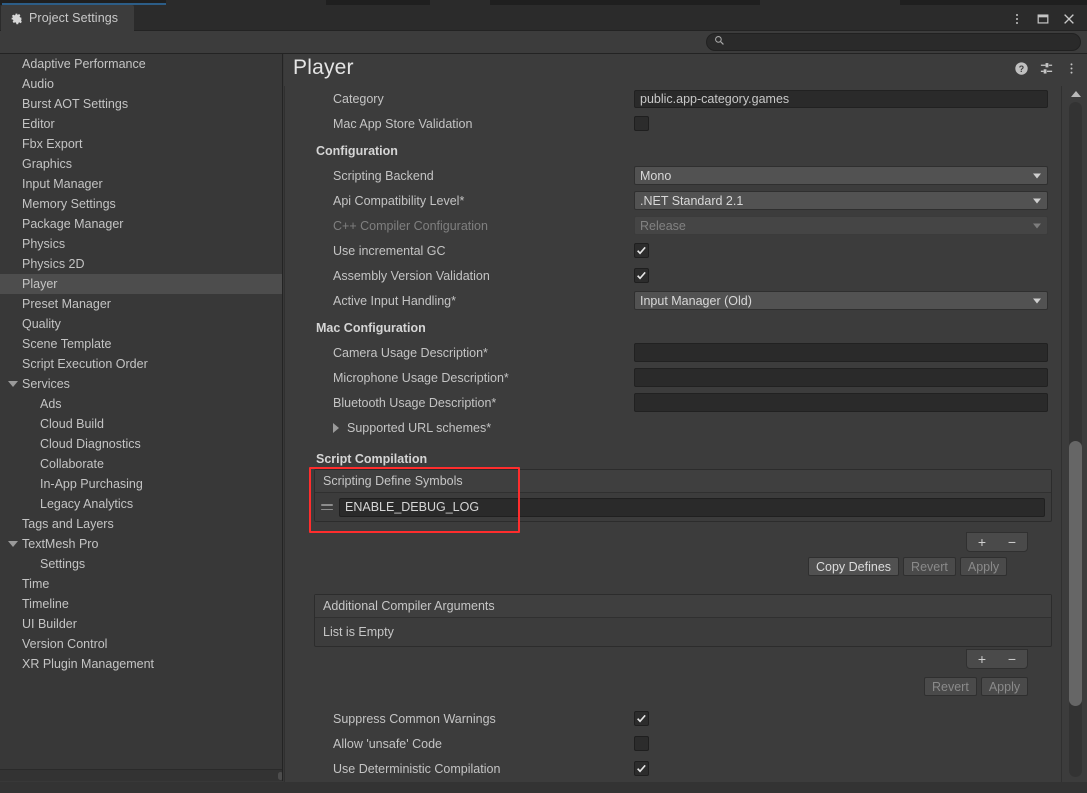 This screenshot has height=793, width=1087. Describe the element at coordinates (641, 743) in the screenshot. I see `allow-unsafe-checkbox` at that location.